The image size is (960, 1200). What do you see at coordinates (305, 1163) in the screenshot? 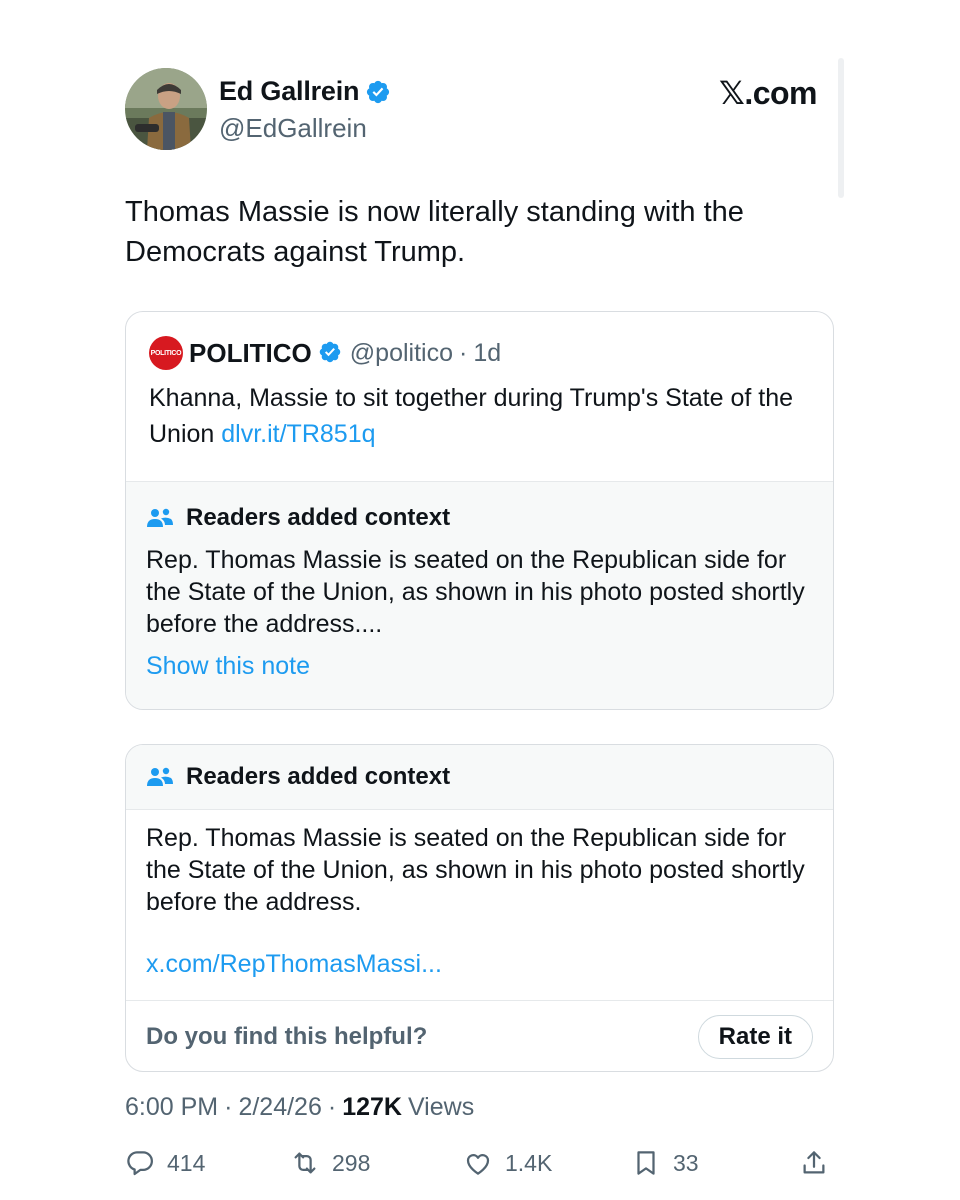
I see `repost-icon` at bounding box center [305, 1163].